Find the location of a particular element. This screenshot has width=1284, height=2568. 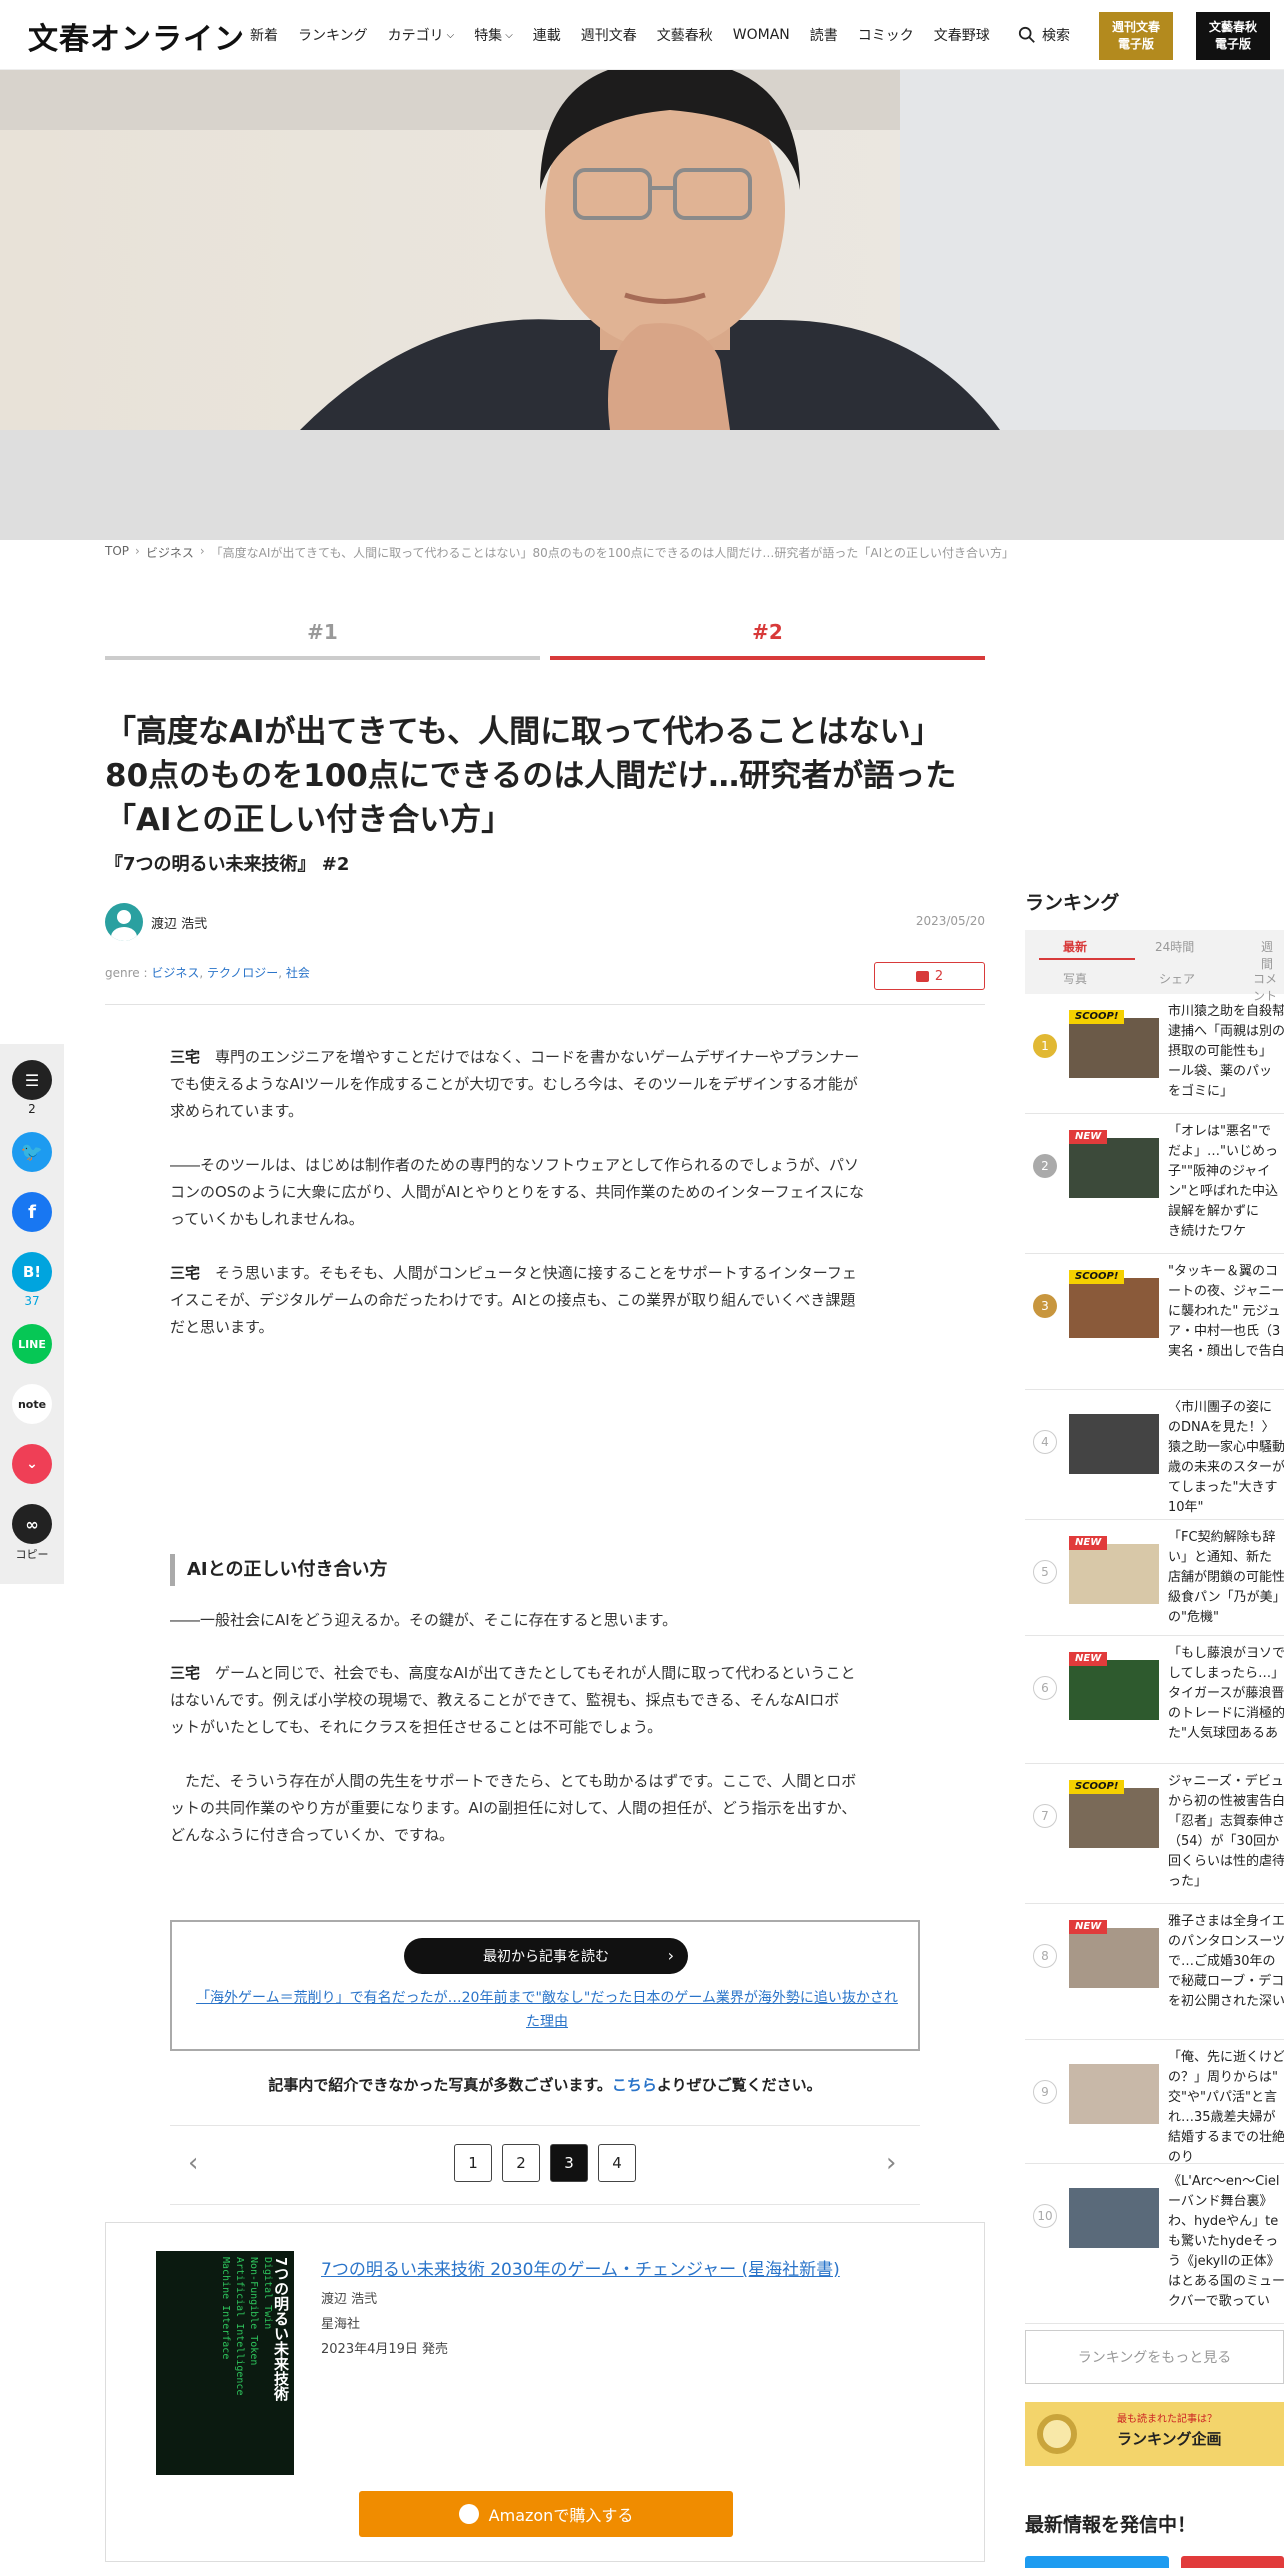

photos-link: こちら is located at coordinates (634, 2085).